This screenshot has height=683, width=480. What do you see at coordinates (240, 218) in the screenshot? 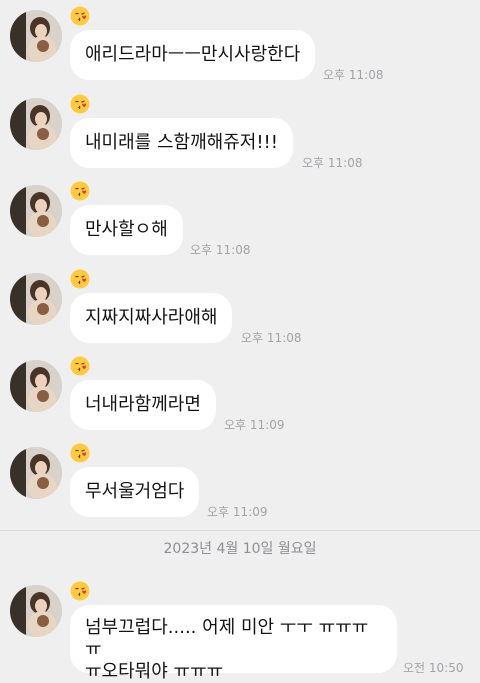
I see `message-row: 만사할ㅇ해 오후 11:08` at bounding box center [240, 218].